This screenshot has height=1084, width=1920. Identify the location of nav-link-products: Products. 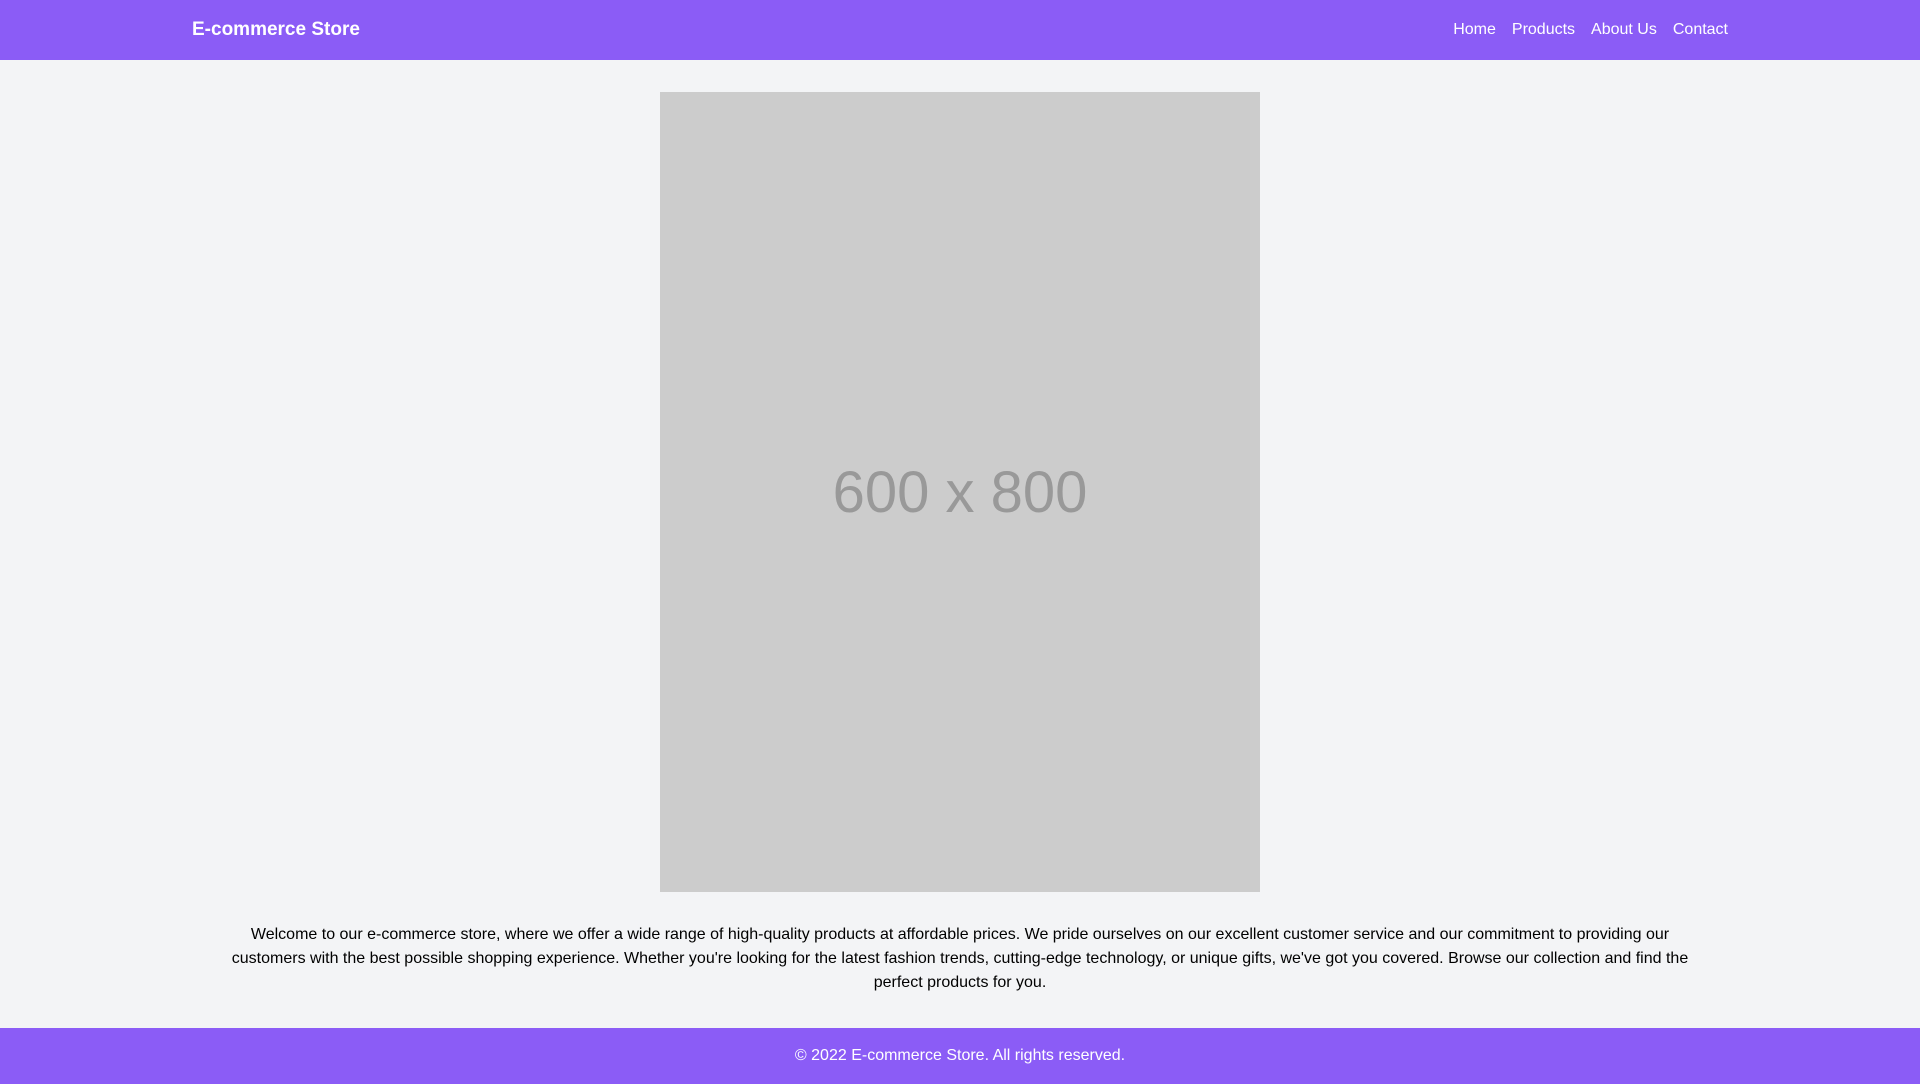
(1543, 30).